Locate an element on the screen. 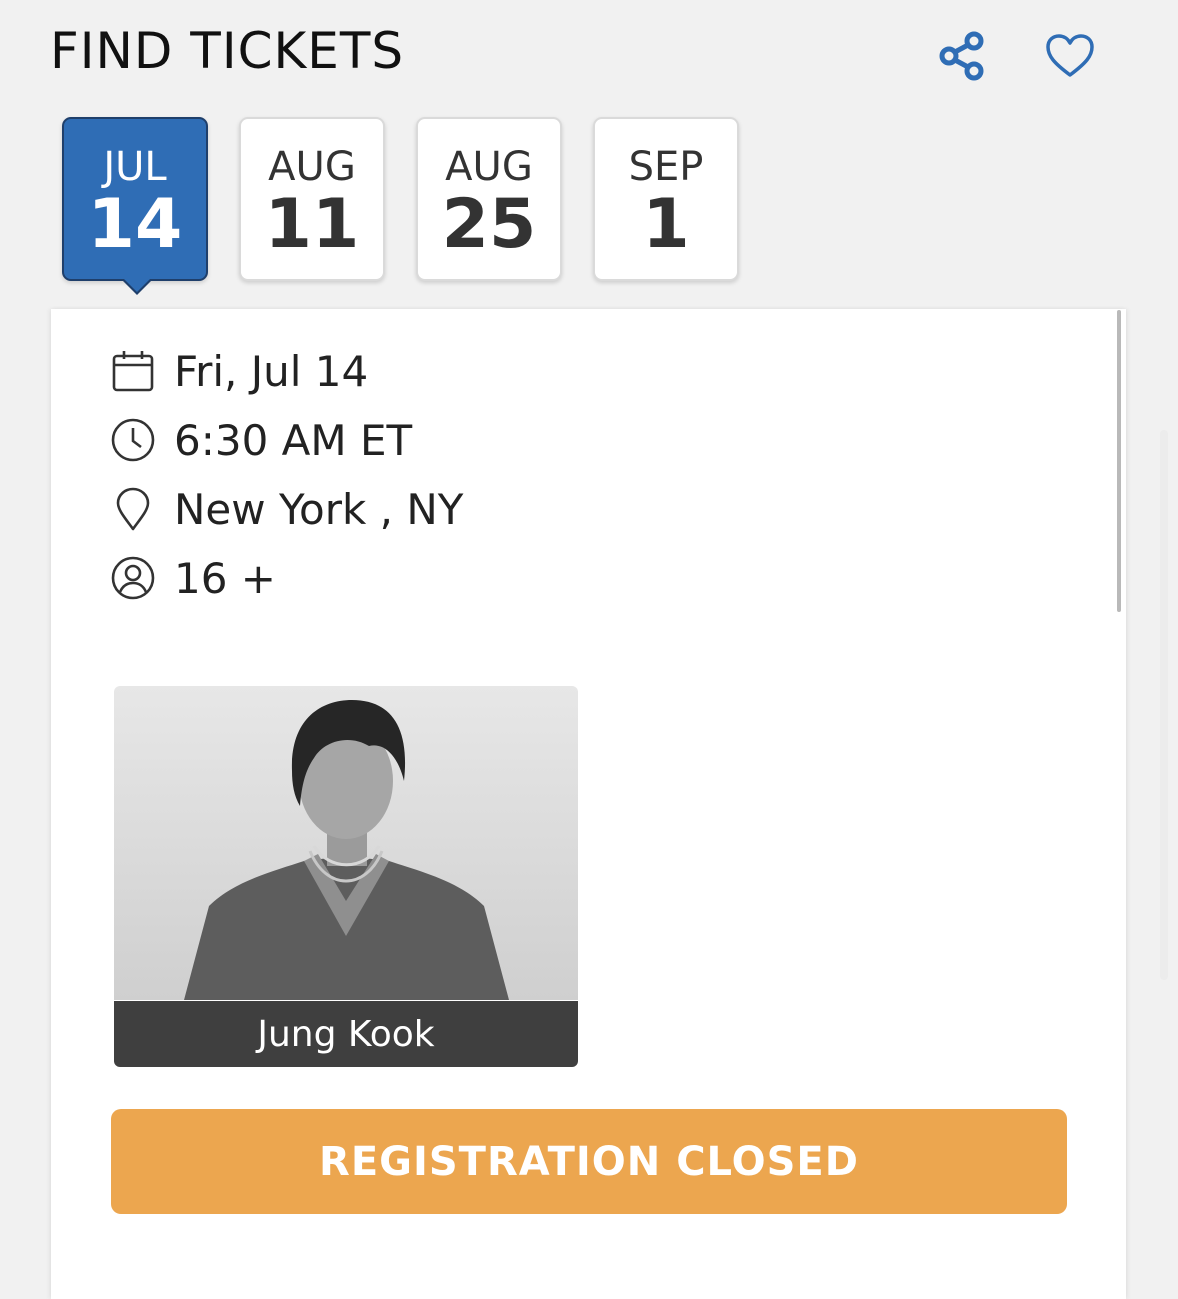 This screenshot has width=1178, height=1299. page-scrollbar is located at coordinates (1164, 705).